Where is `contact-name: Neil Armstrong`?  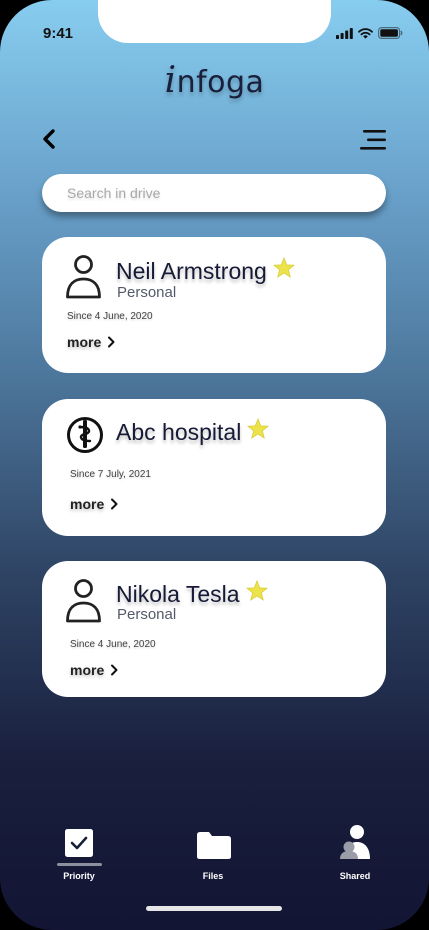
contact-name: Neil Armstrong is located at coordinates (205, 270).